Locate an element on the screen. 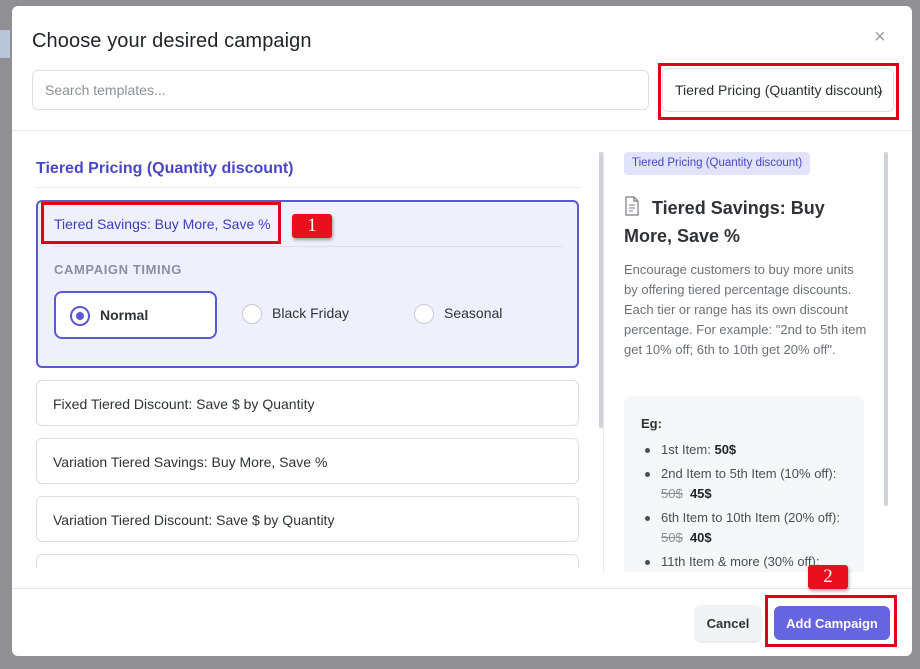 This screenshot has height=669, width=920. radio-selected-icon is located at coordinates (80, 316).